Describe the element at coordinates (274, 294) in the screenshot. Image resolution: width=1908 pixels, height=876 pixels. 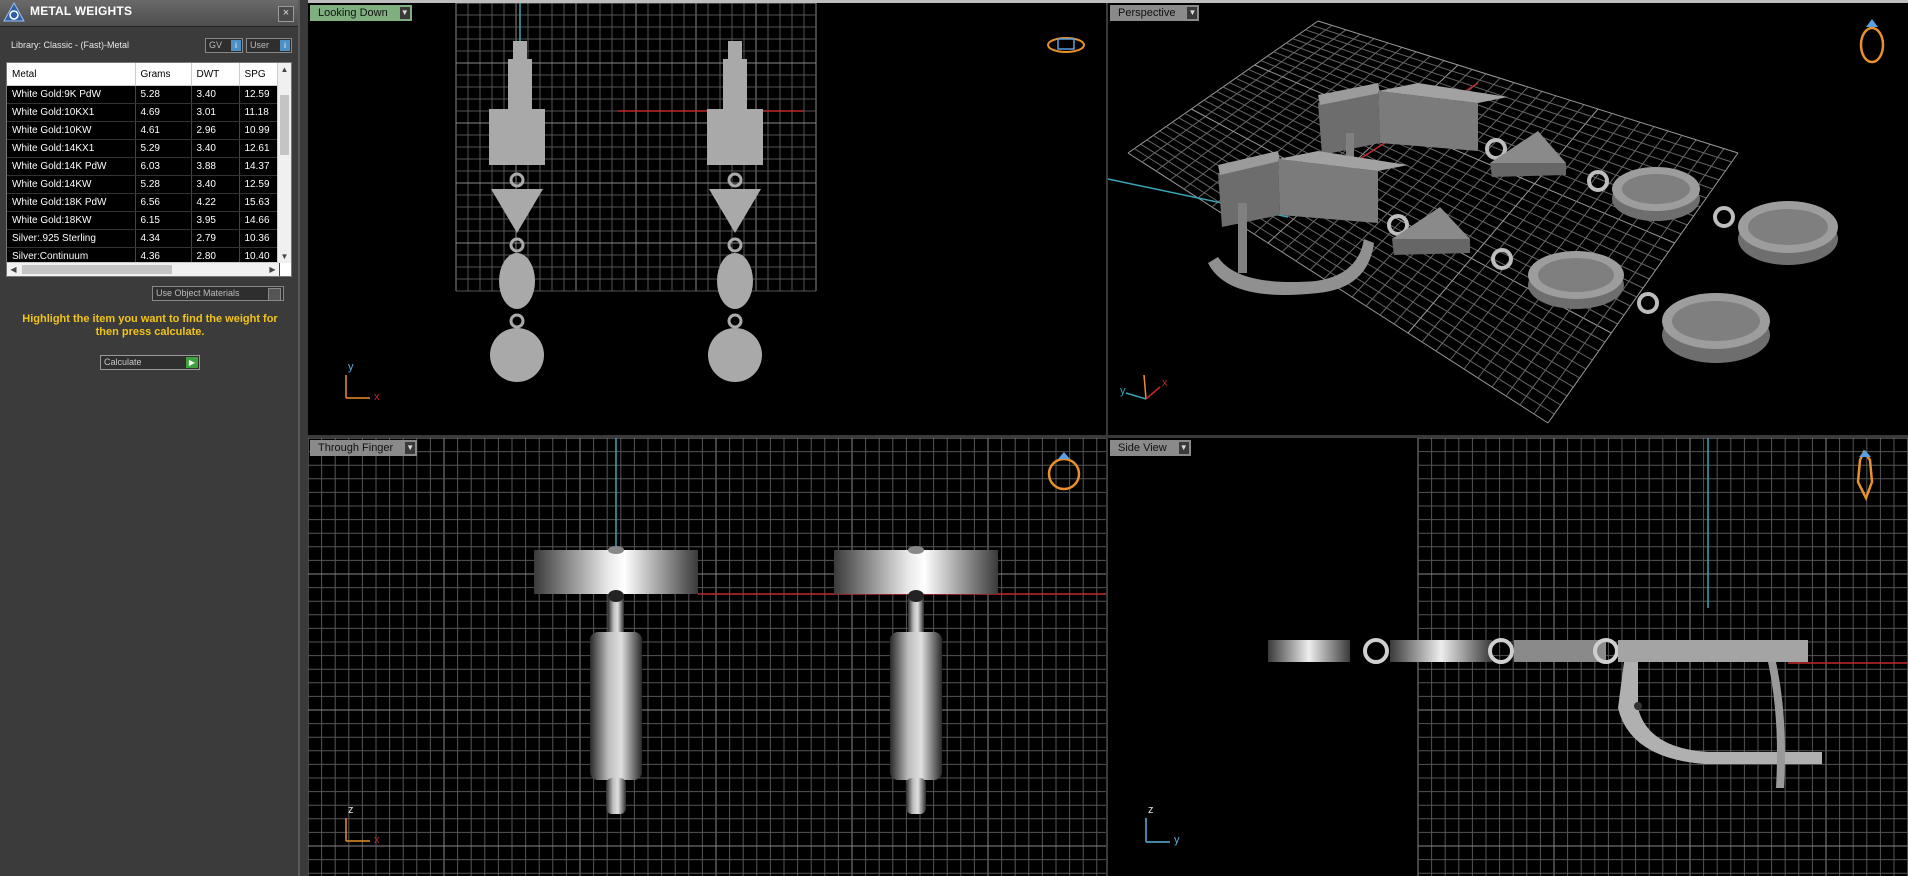
I see `checkbox-icon` at that location.